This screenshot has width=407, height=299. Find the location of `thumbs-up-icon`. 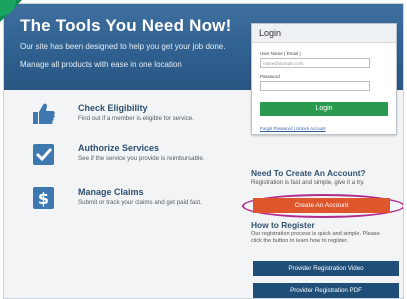

thumbs-up-icon is located at coordinates (44, 114).